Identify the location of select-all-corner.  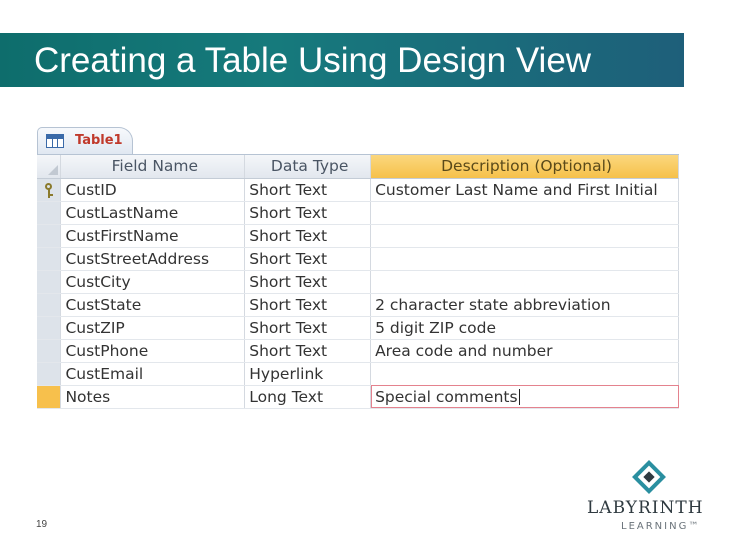
(49, 167).